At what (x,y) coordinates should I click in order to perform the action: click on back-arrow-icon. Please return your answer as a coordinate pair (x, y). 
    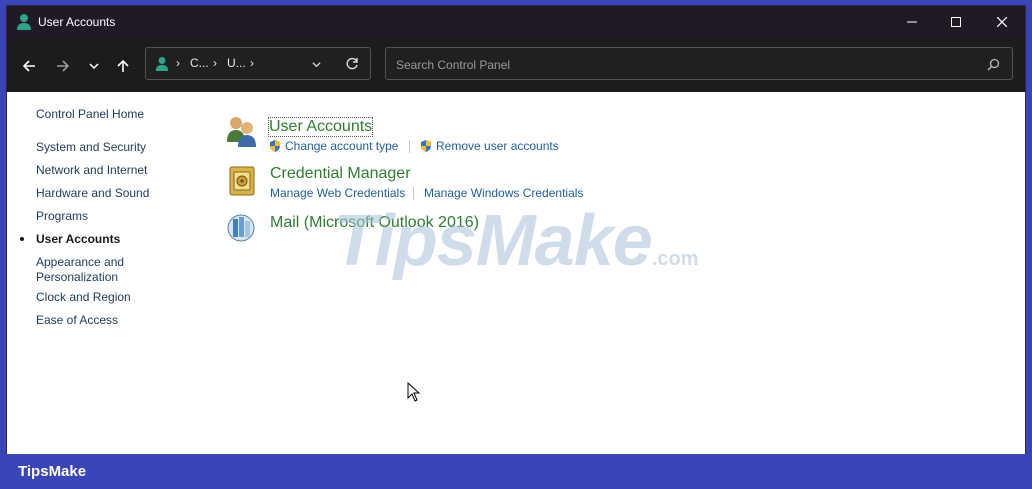
    Looking at the image, I should click on (28, 66).